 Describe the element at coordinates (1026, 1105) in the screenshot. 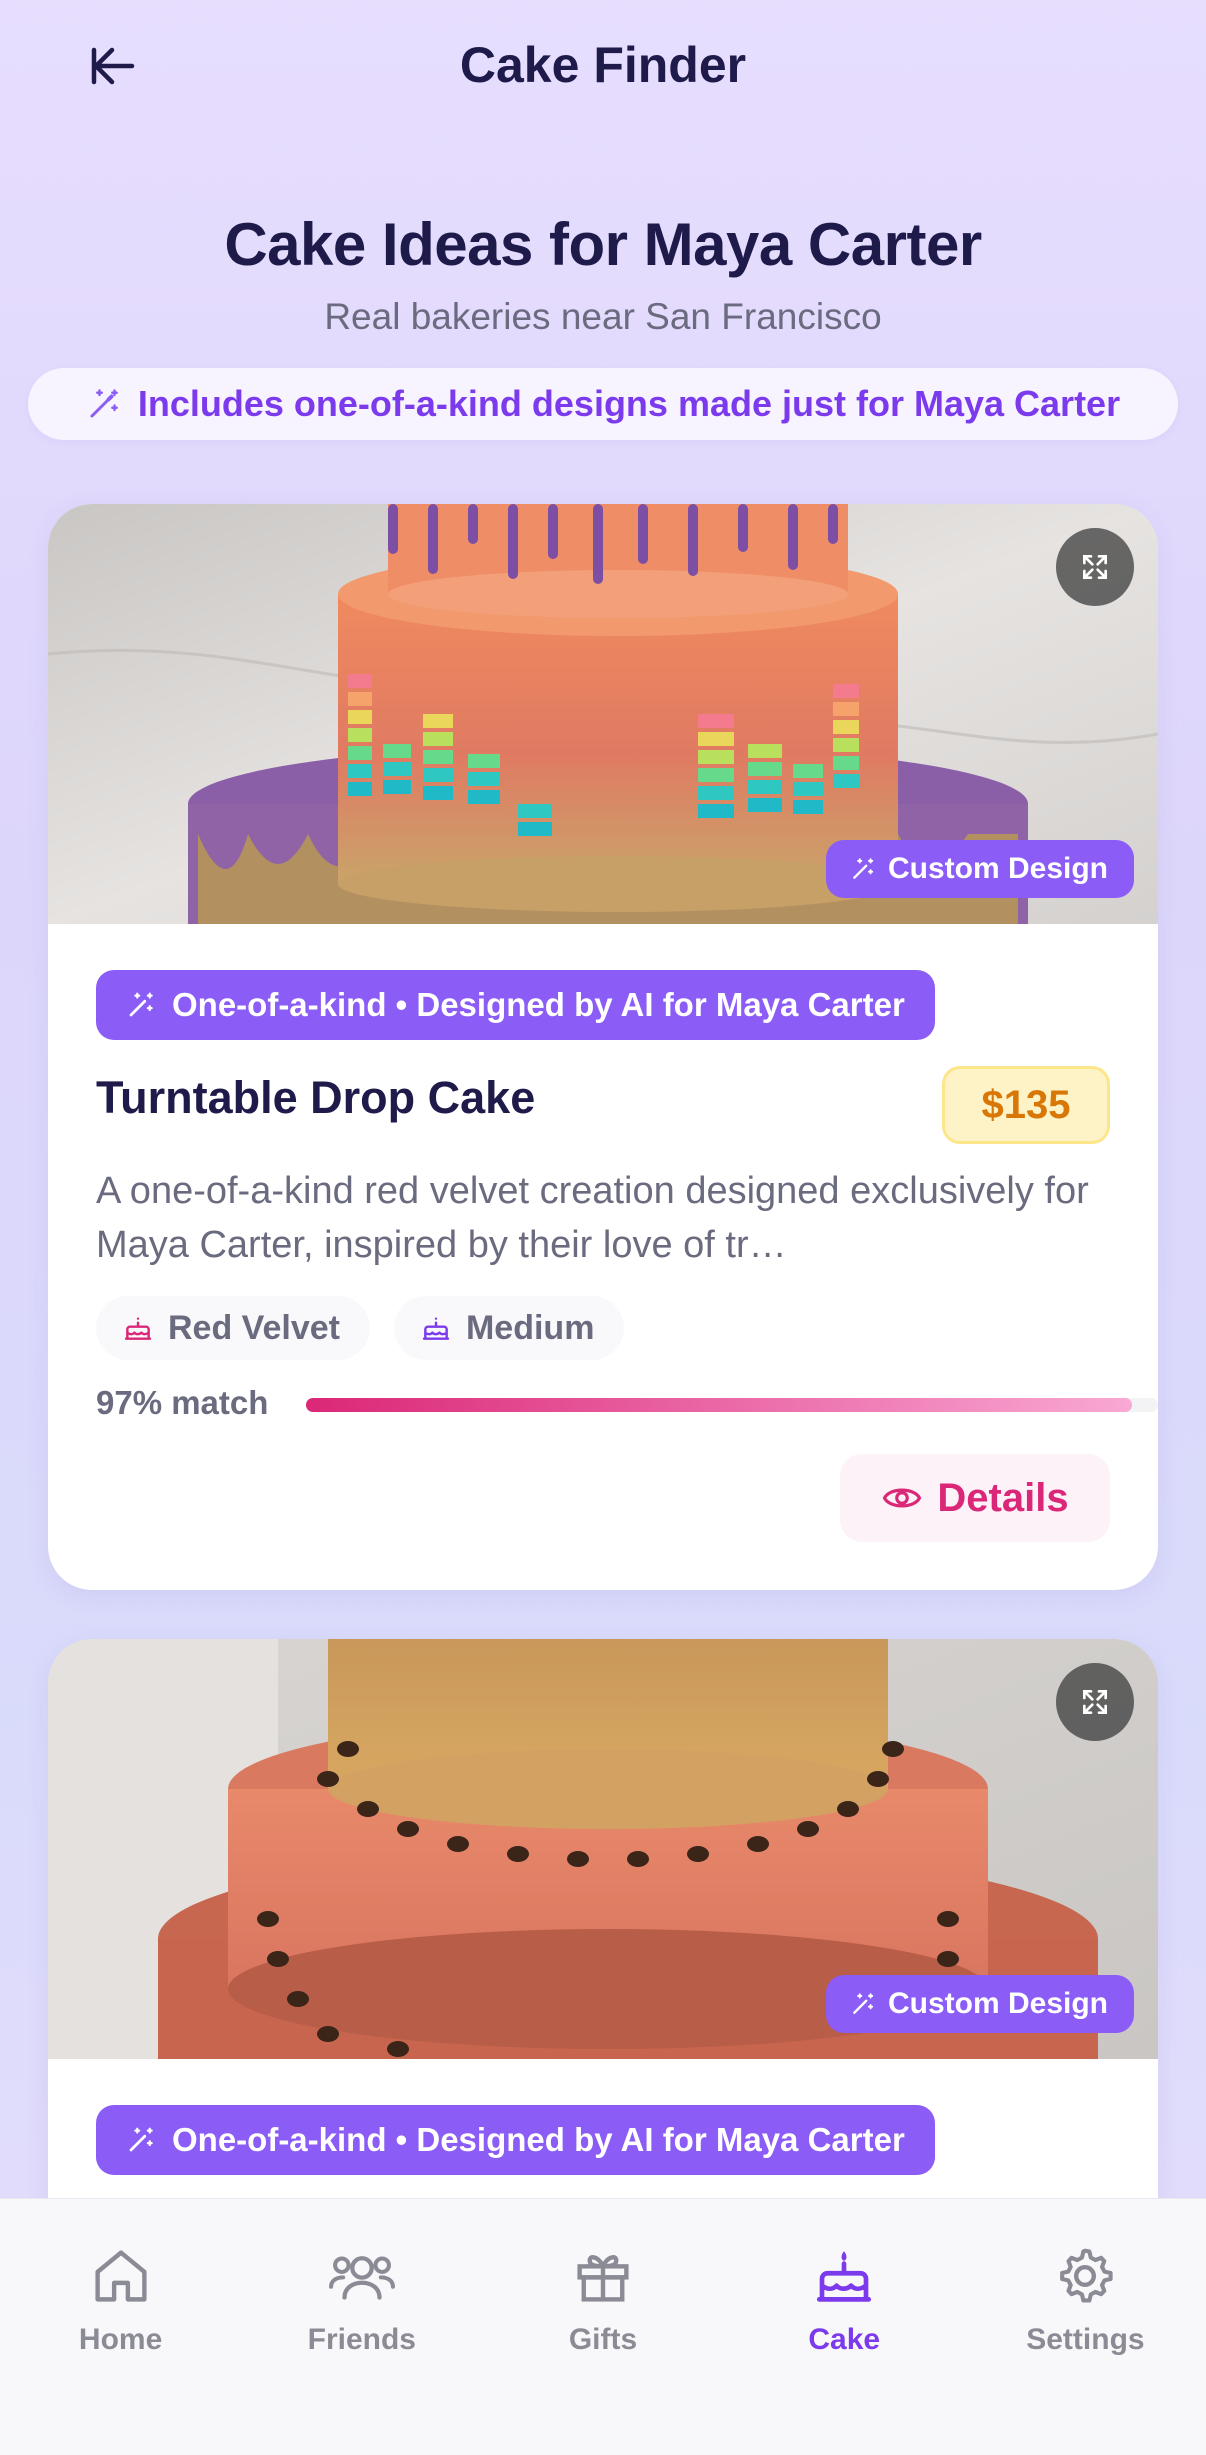

I see `price-badge: $135` at that location.